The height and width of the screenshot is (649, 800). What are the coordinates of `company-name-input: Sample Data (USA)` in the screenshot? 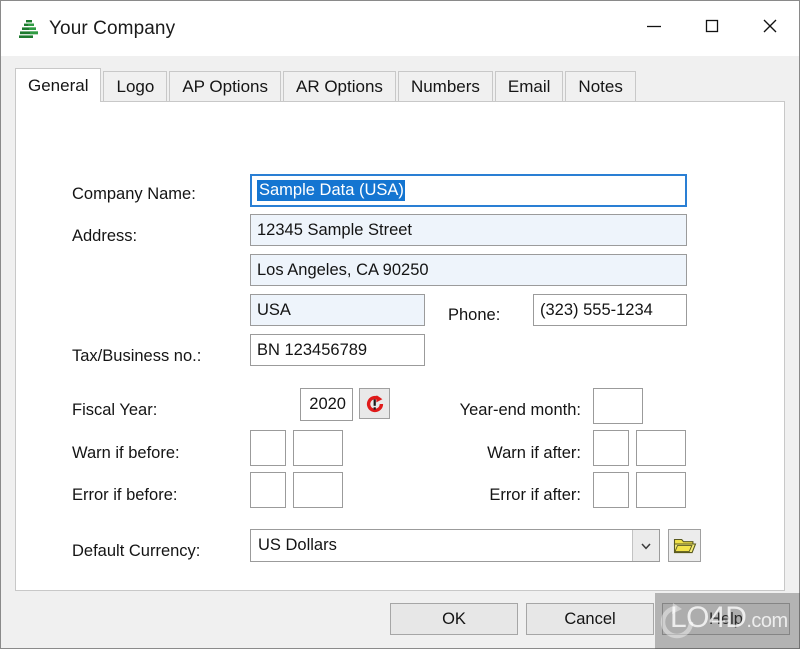 It's located at (468, 190).